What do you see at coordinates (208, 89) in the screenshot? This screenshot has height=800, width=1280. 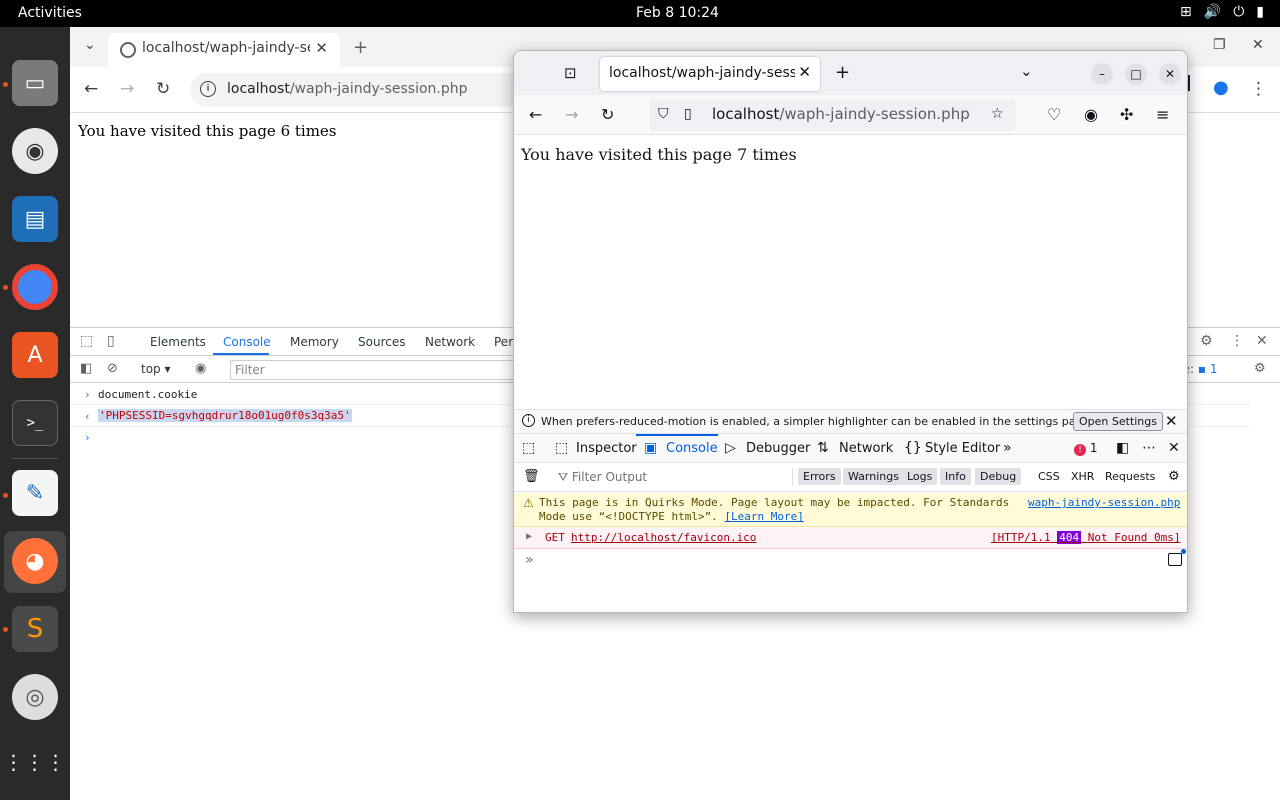 I see `site-info-icon: i` at bounding box center [208, 89].